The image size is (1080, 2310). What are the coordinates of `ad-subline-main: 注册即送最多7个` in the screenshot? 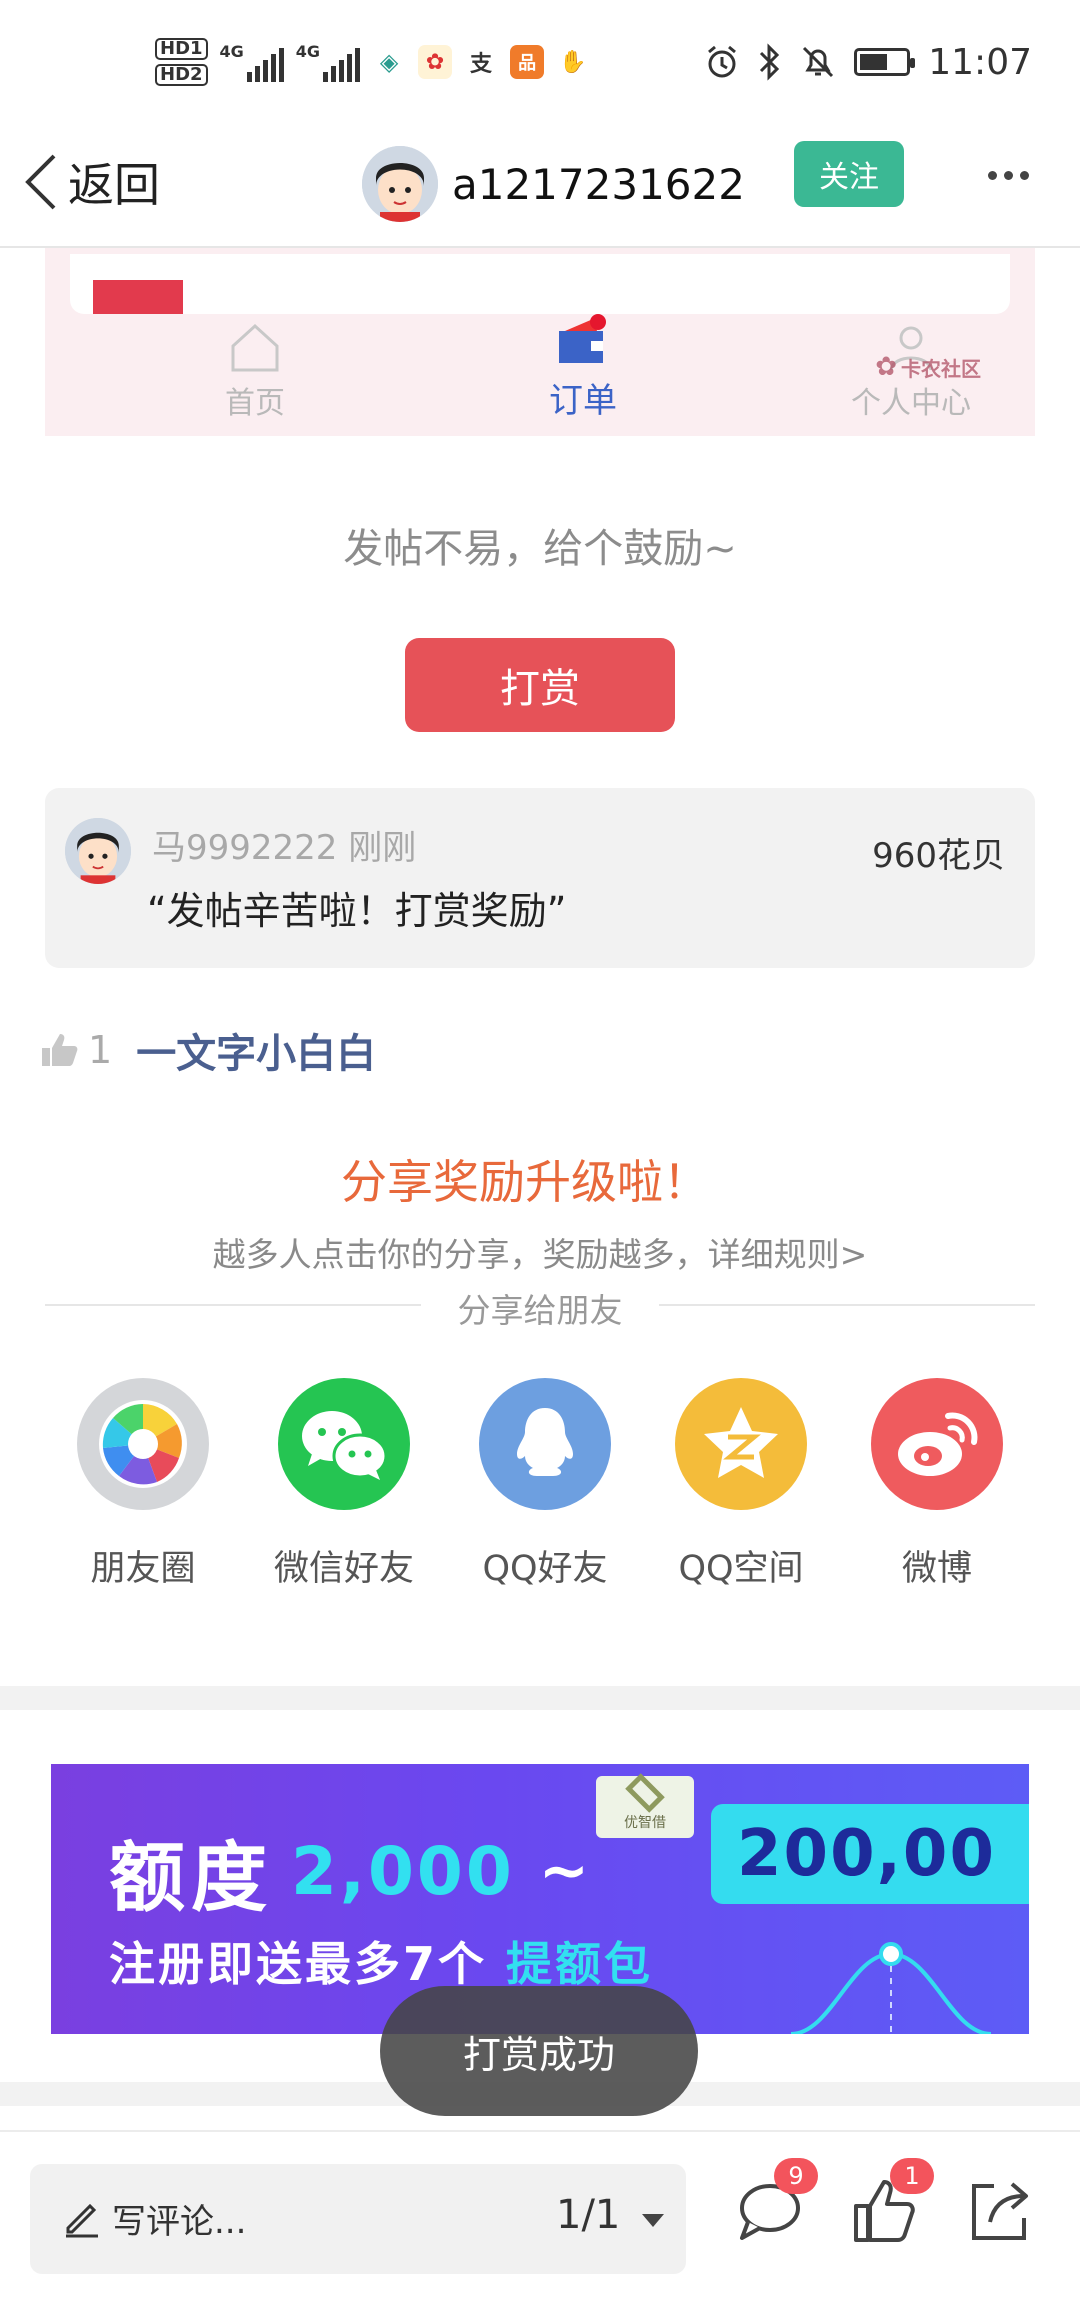 It's located at (298, 1964).